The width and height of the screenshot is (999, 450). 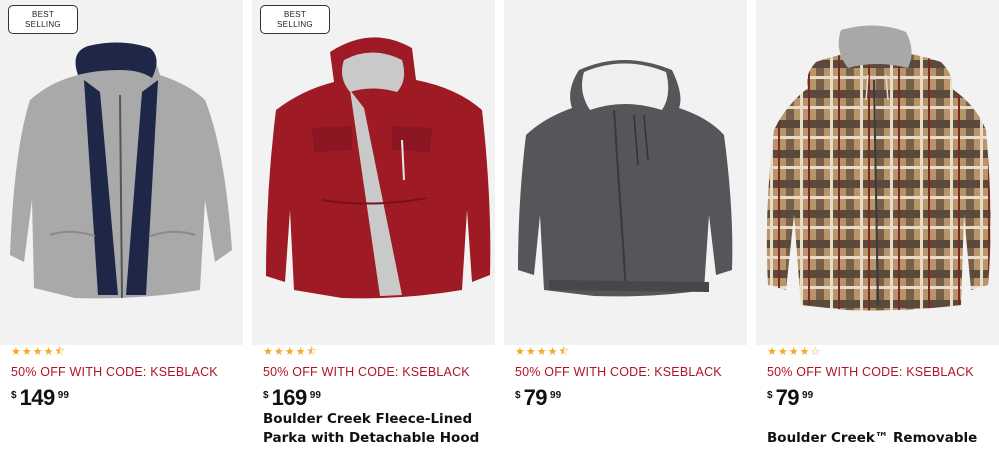 I want to click on charcoal-sherpa-hoodie-icon, so click(x=625, y=178).